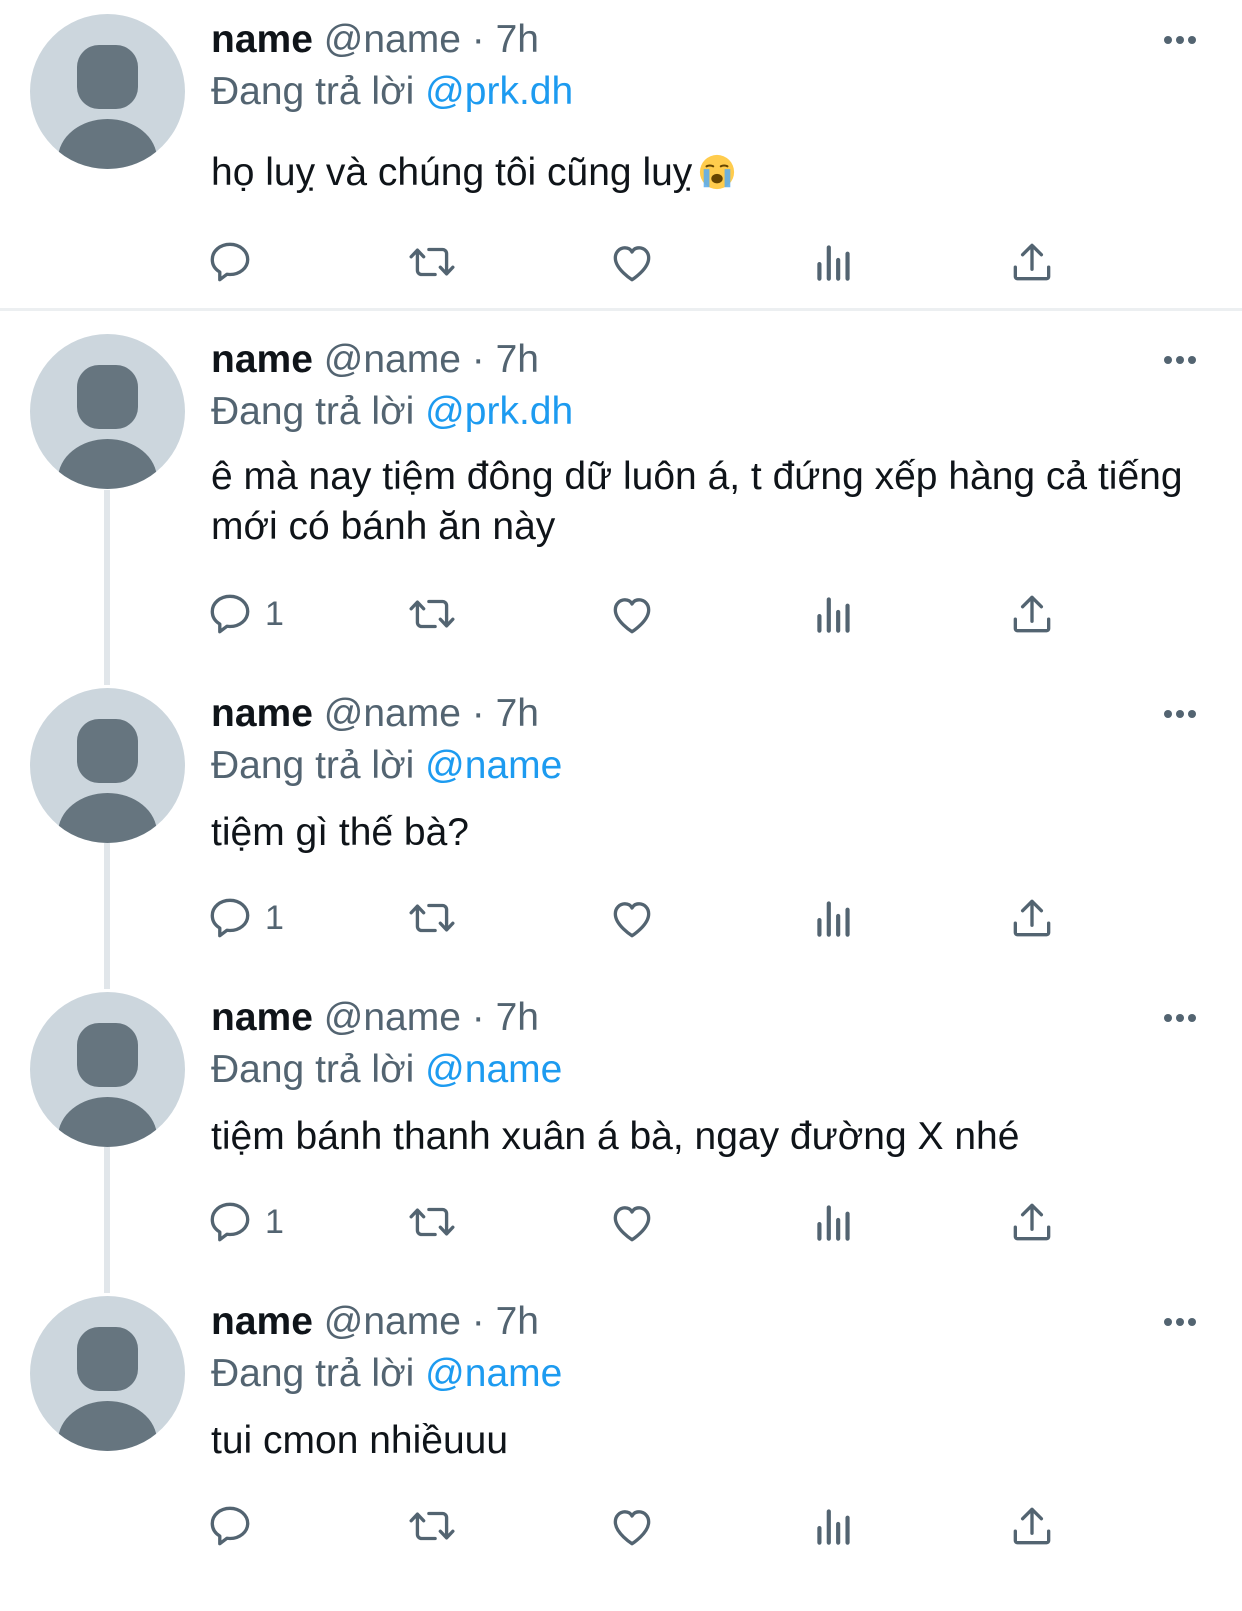  What do you see at coordinates (706, 1070) in the screenshot?
I see `replying-to: Đang trả lời @name` at bounding box center [706, 1070].